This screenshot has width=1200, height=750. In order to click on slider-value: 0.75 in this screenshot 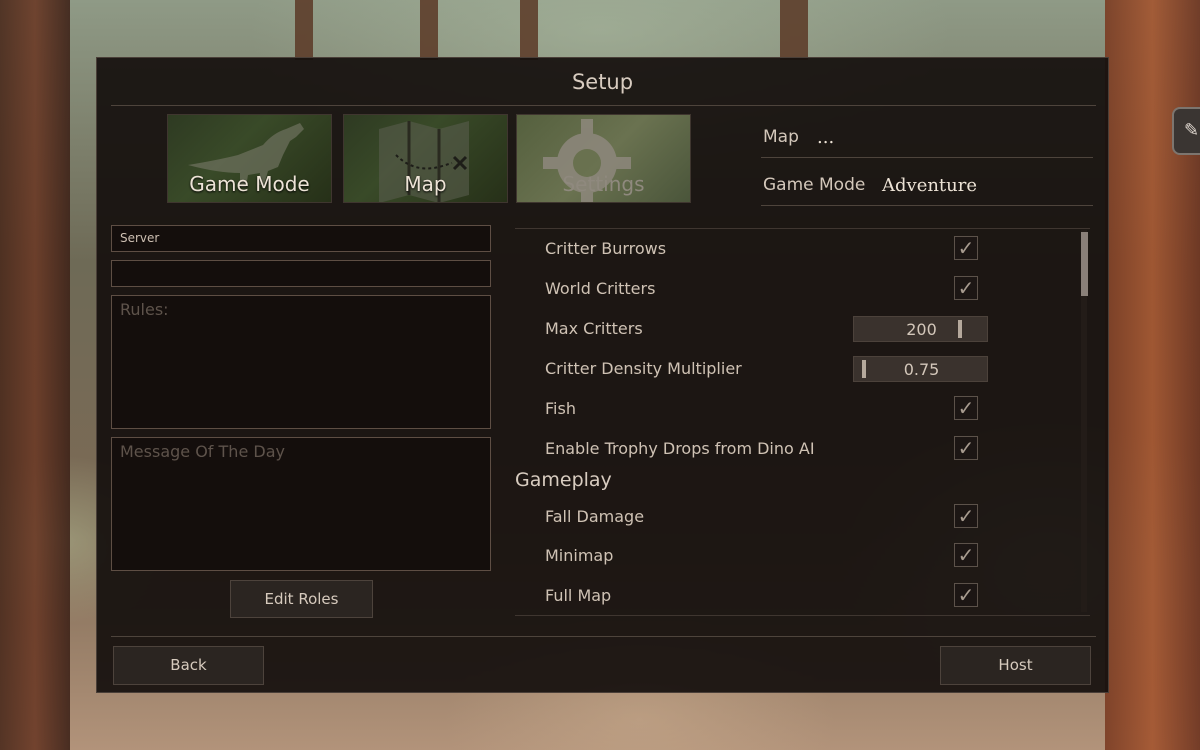, I will do `click(921, 369)`.